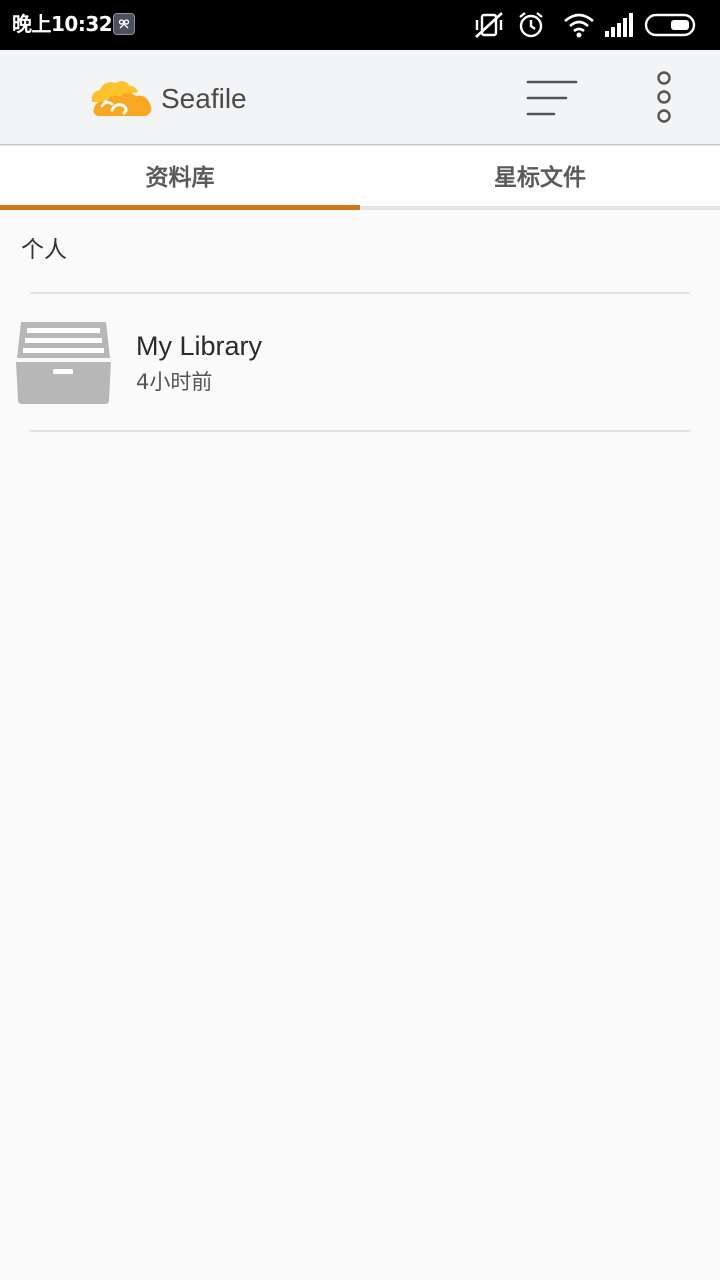 The width and height of the screenshot is (720, 1280). Describe the element at coordinates (199, 346) in the screenshot. I see `library-name: My Library` at that location.